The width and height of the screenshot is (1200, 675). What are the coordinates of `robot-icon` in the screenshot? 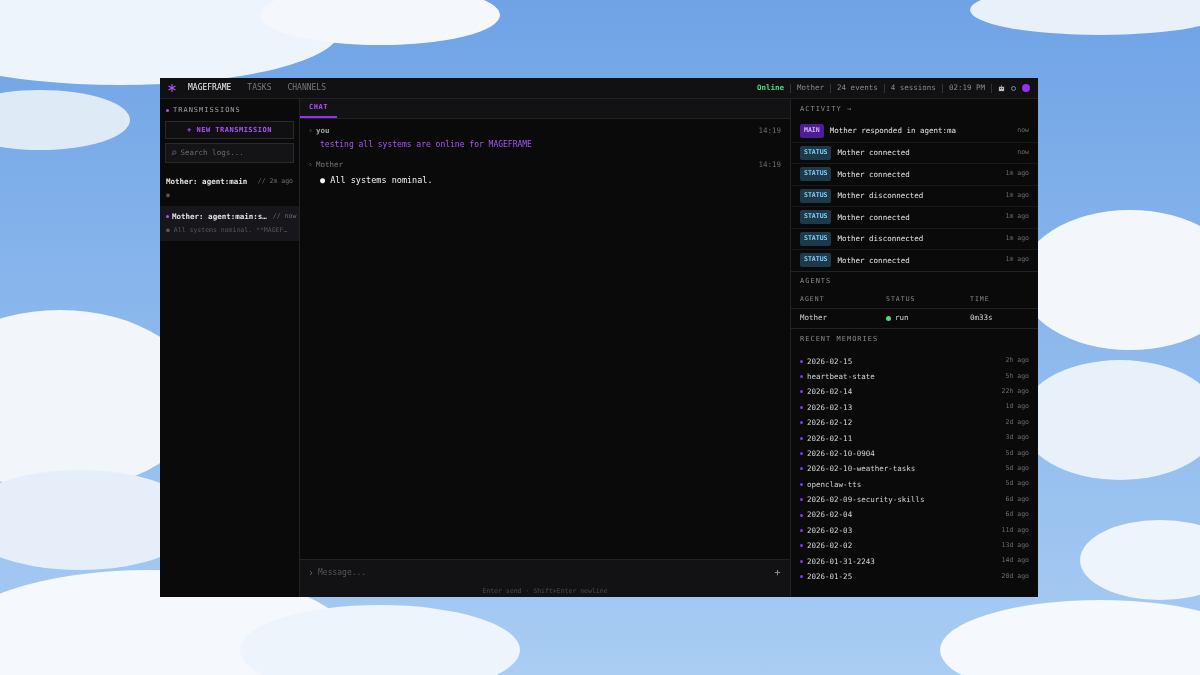 It's located at (1001, 88).